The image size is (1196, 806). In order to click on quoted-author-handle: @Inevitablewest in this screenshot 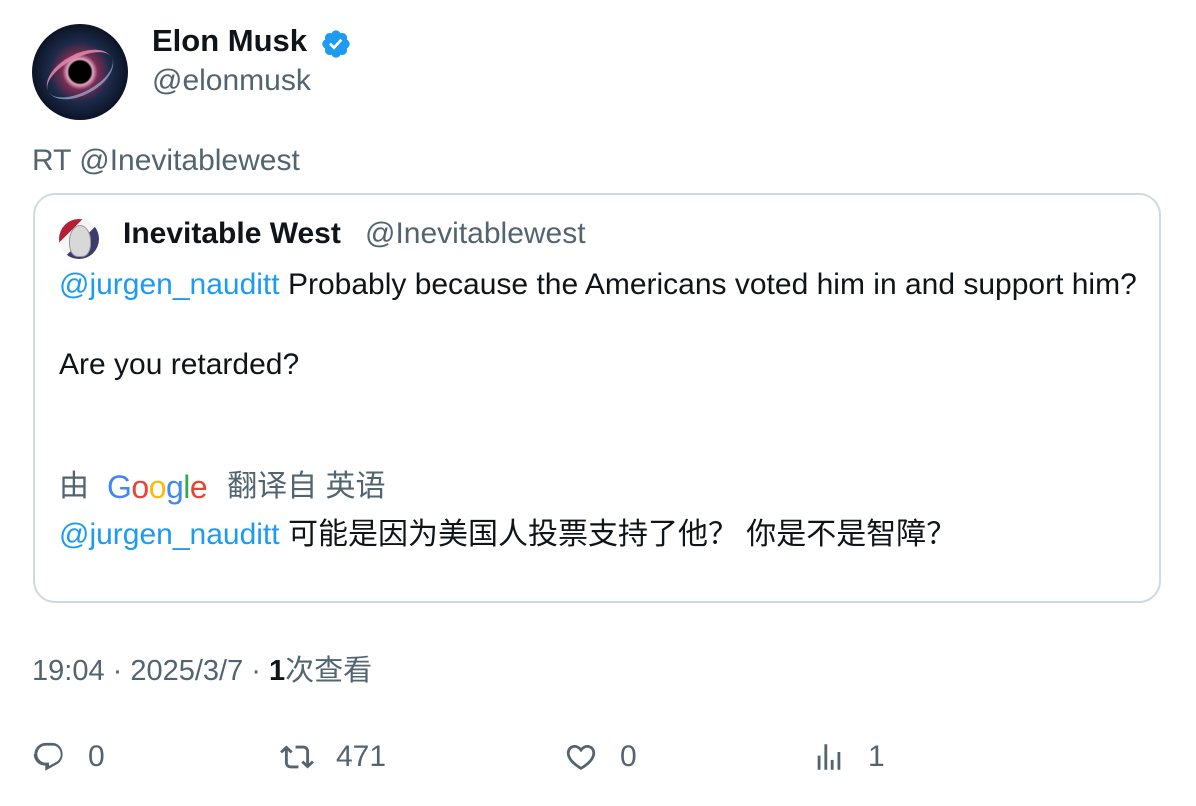, I will do `click(475, 234)`.